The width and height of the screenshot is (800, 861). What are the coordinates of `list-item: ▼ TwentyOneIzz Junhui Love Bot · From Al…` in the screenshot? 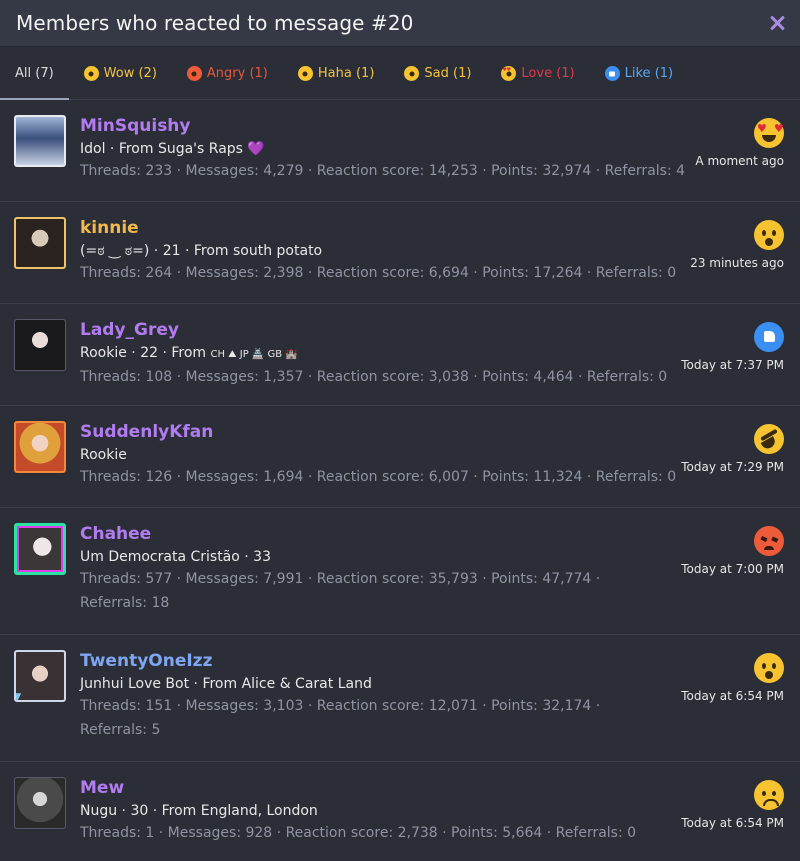 It's located at (400, 698).